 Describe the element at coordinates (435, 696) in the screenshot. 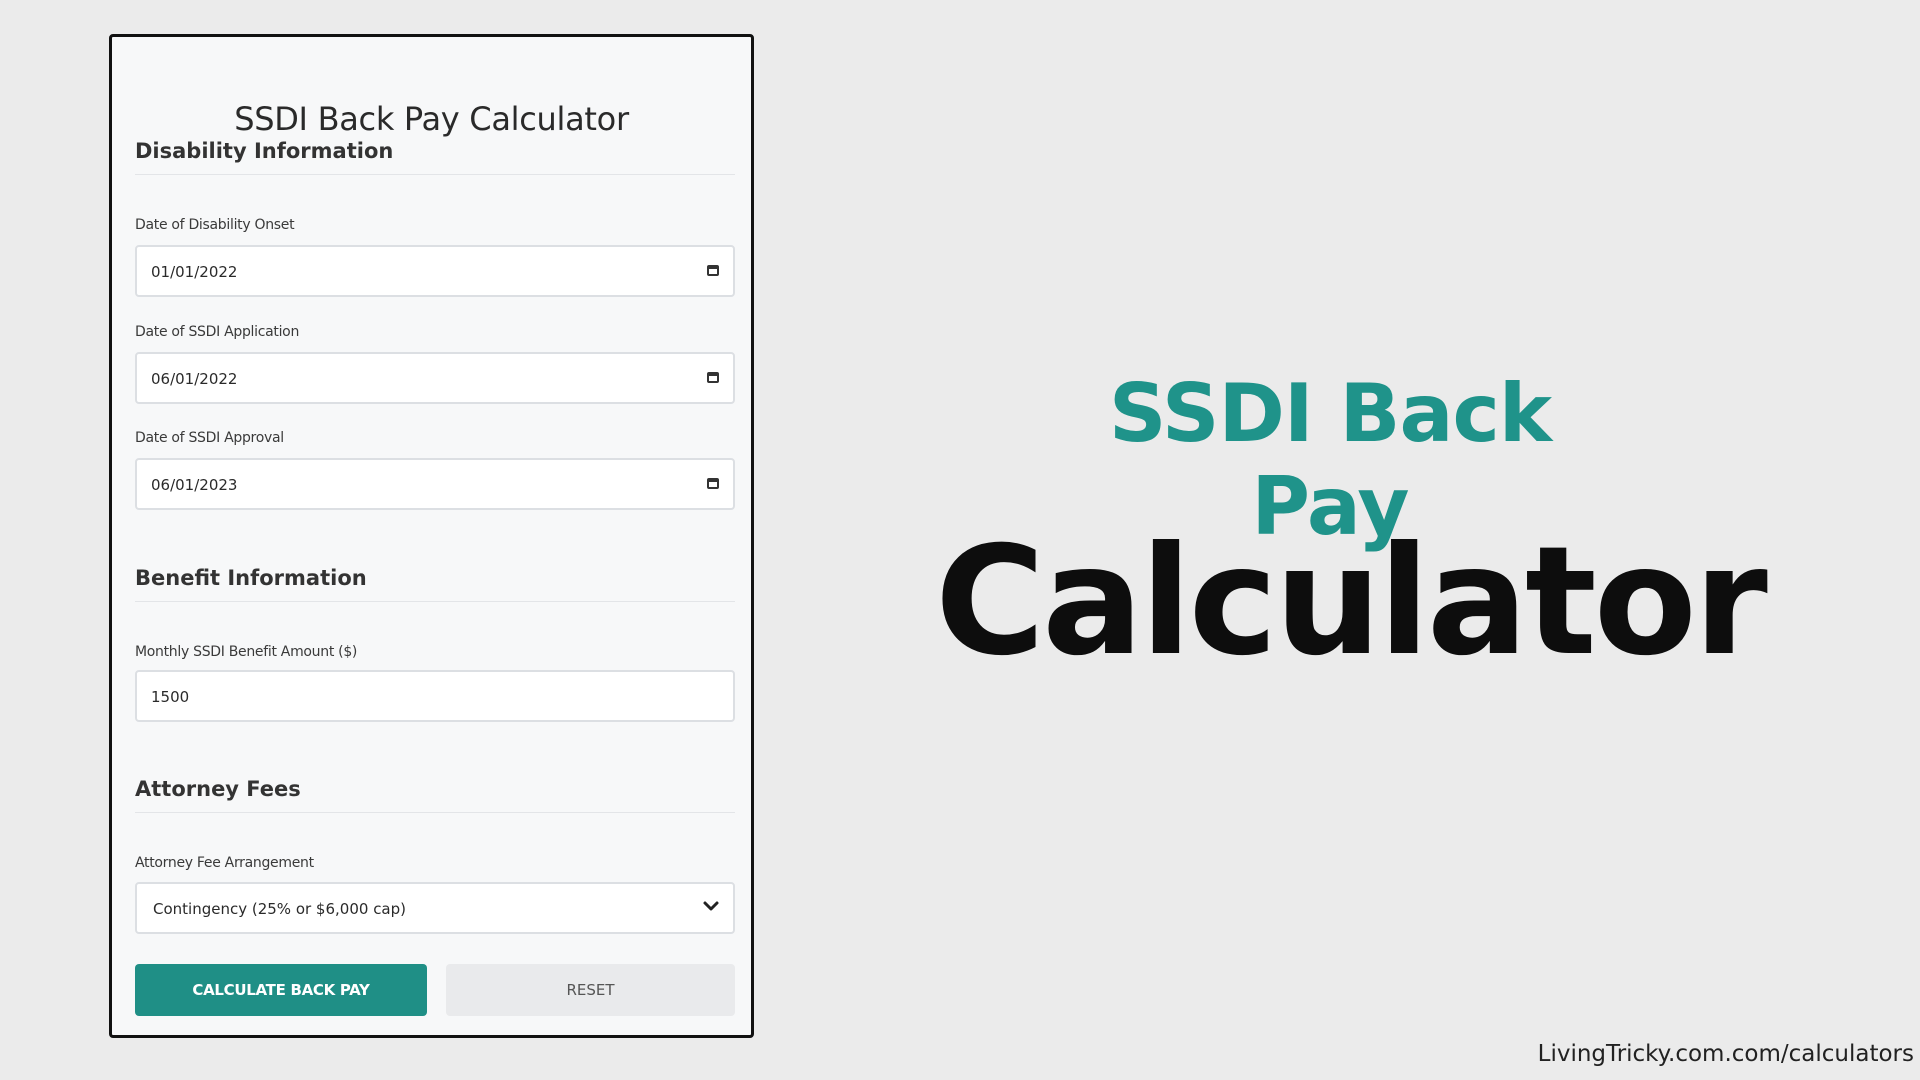

I see `benefit-amount-input: 1500` at that location.